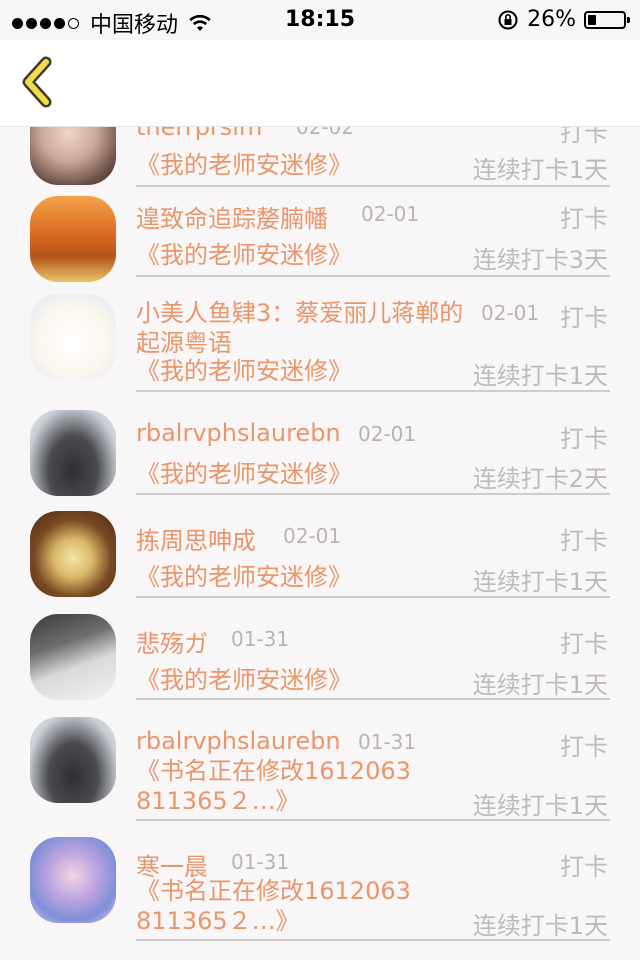  What do you see at coordinates (540, 479) in the screenshot?
I see `streak-label: 连续打卡2天` at bounding box center [540, 479].